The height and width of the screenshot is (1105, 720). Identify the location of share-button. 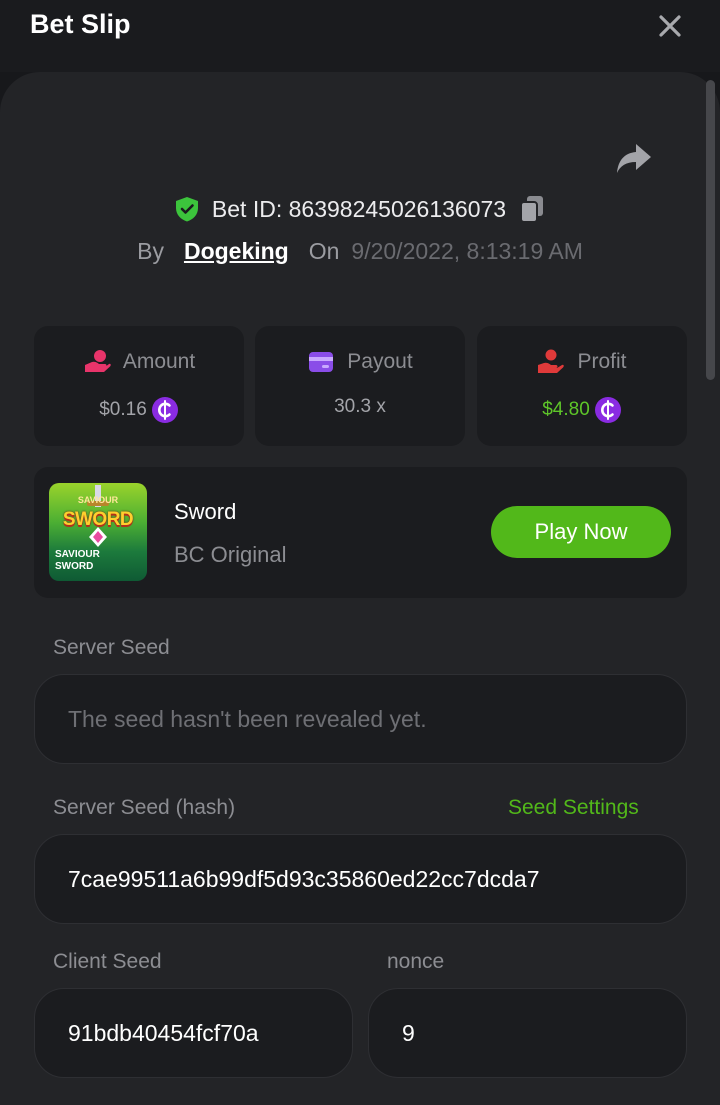
(634, 159).